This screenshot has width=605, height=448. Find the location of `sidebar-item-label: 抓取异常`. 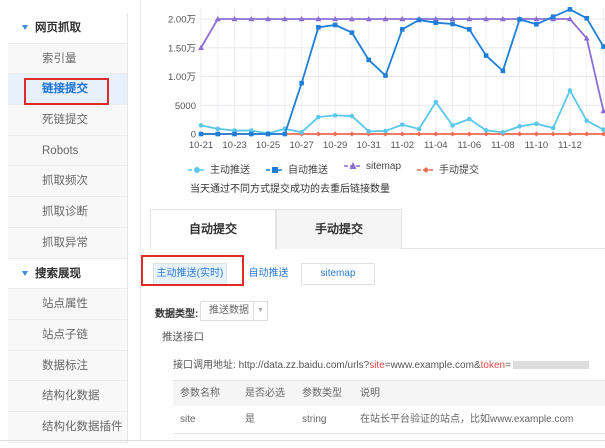

sidebar-item-label: 抓取异常 is located at coordinates (65, 242).